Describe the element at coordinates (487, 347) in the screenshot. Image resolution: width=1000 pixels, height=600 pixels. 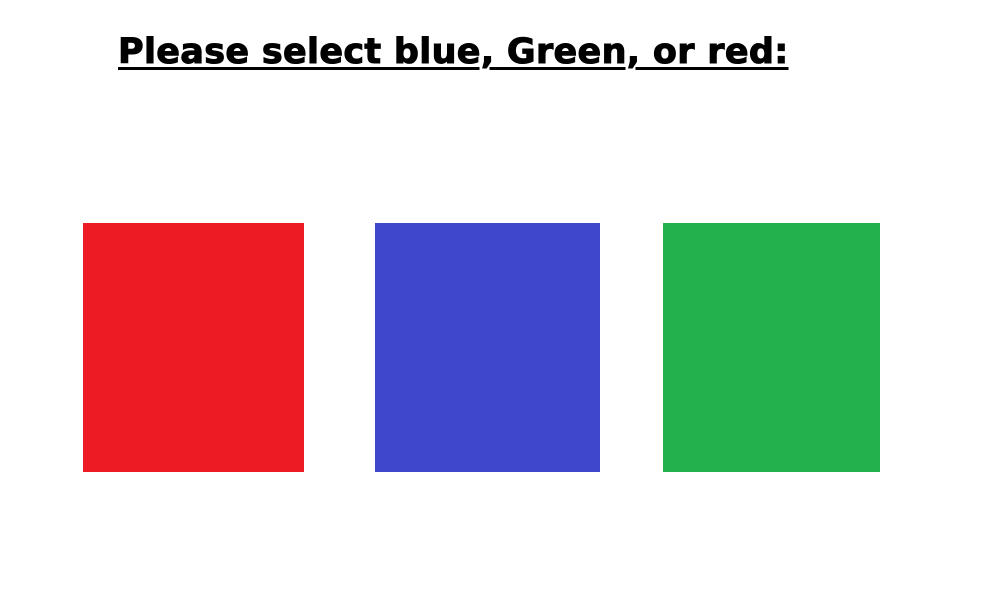
I see `blue-color-swatch` at that location.